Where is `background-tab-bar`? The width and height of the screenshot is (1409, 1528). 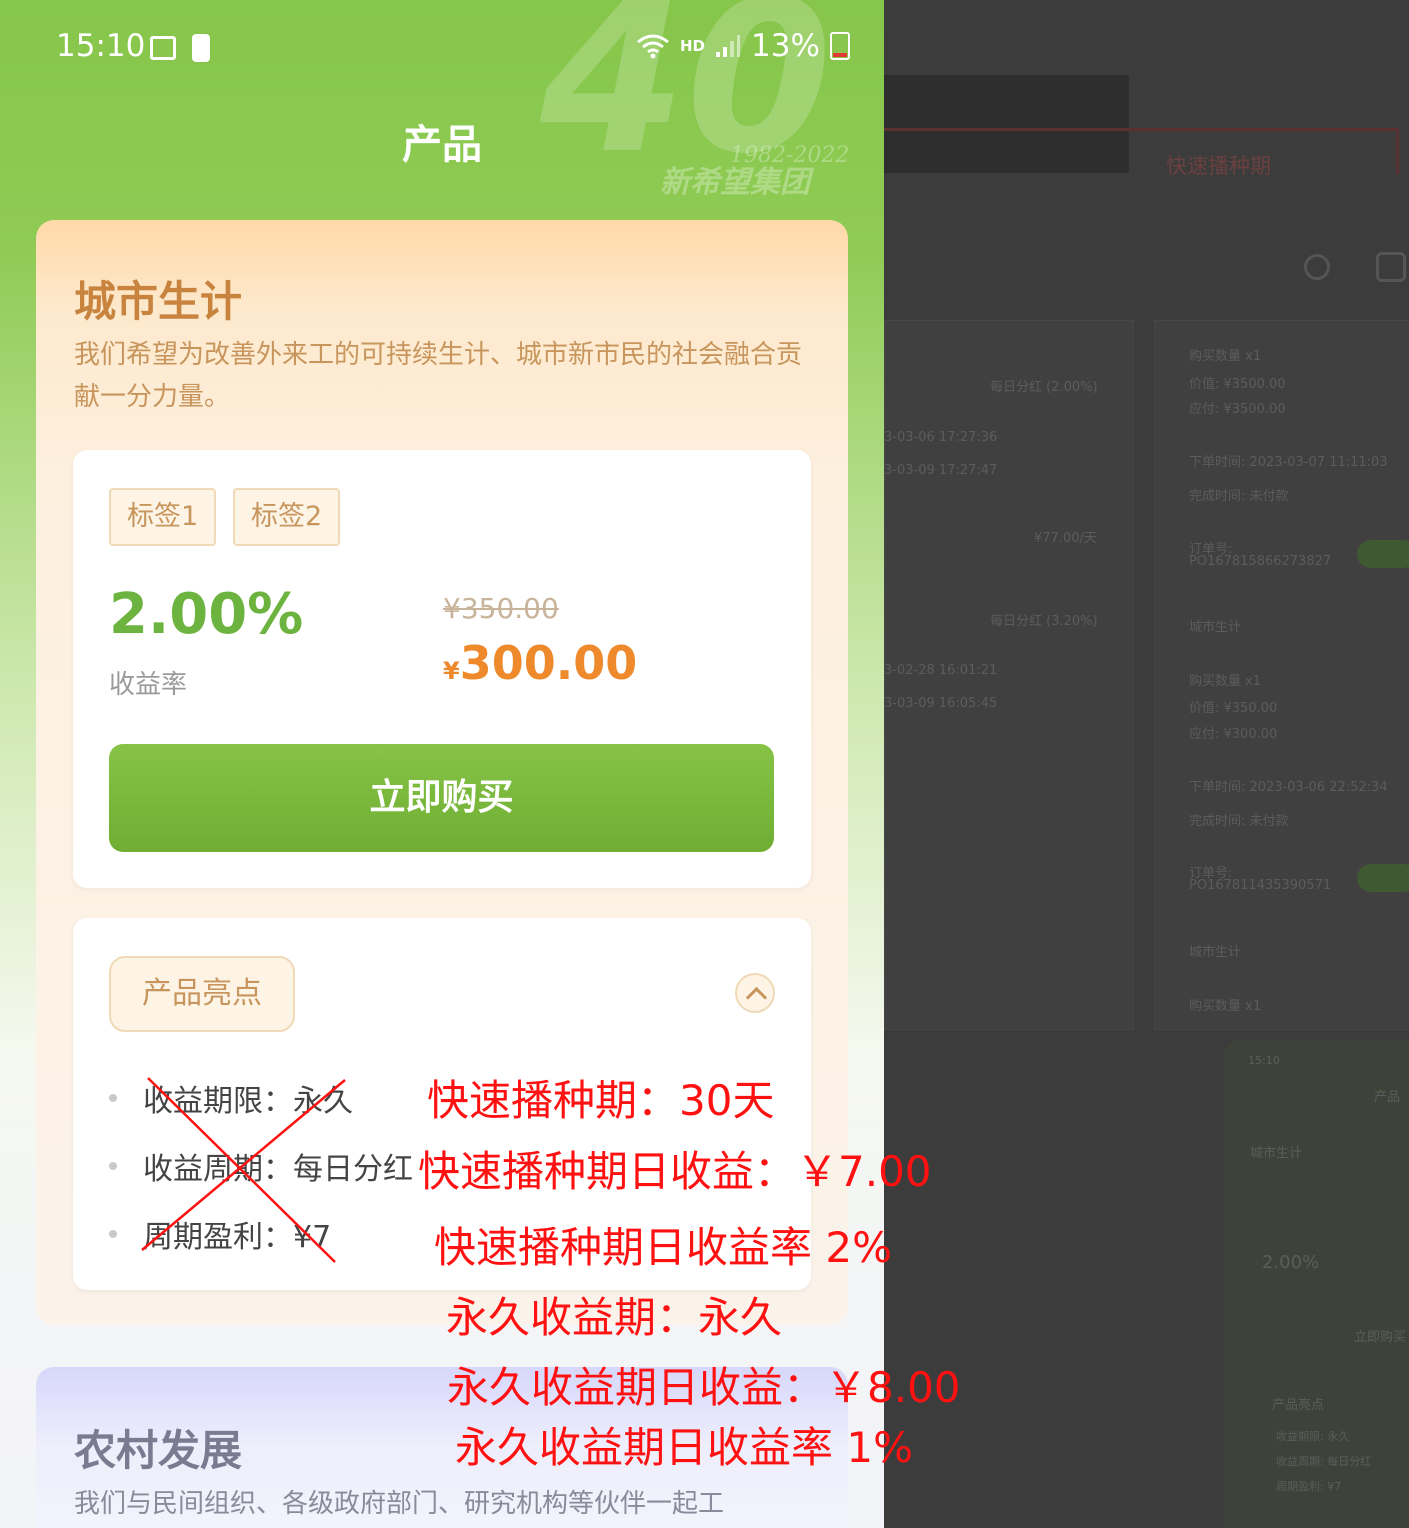 background-tab-bar is located at coordinates (1006, 124).